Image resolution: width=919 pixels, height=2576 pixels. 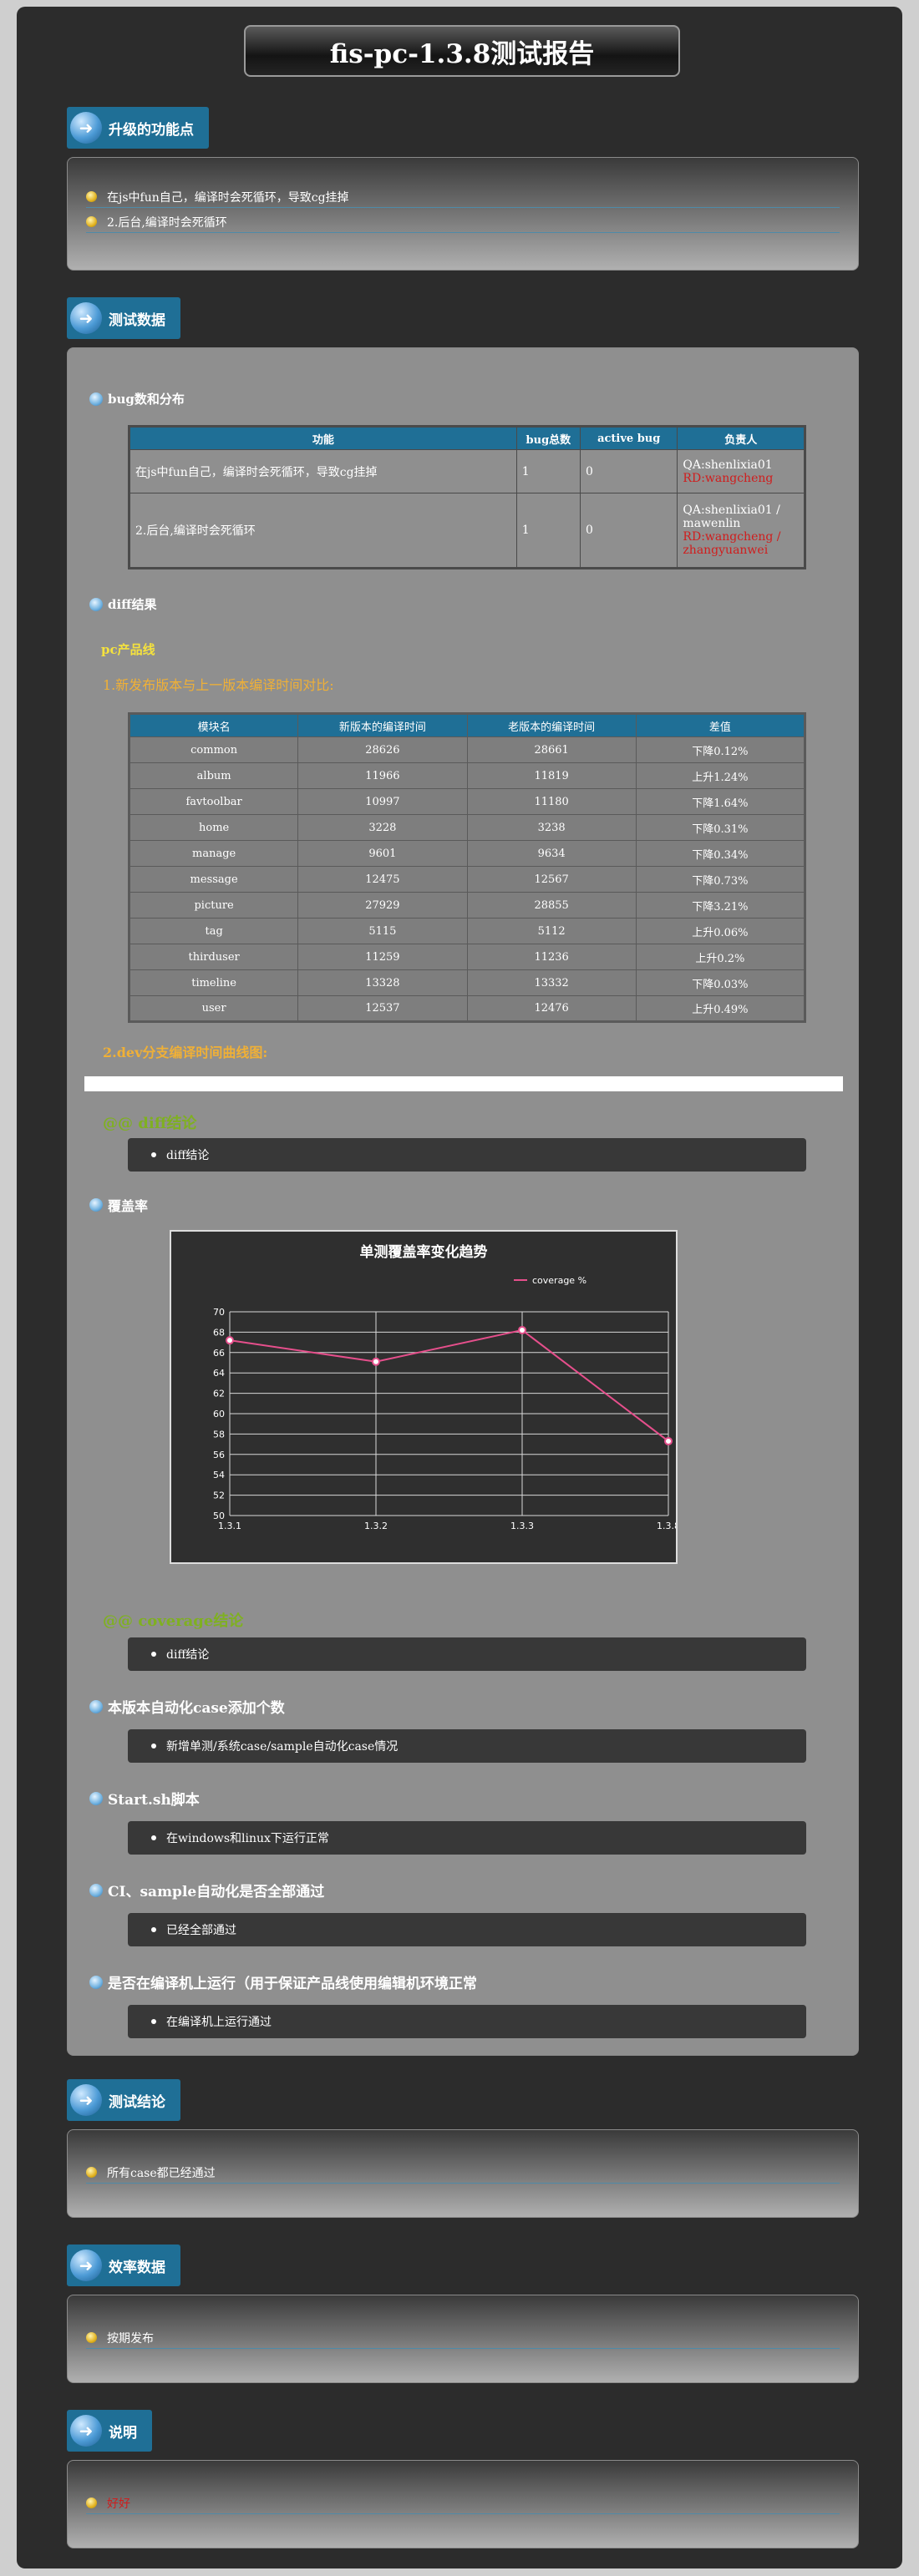 I want to click on notes-panel: 好好, so click(x=463, y=2504).